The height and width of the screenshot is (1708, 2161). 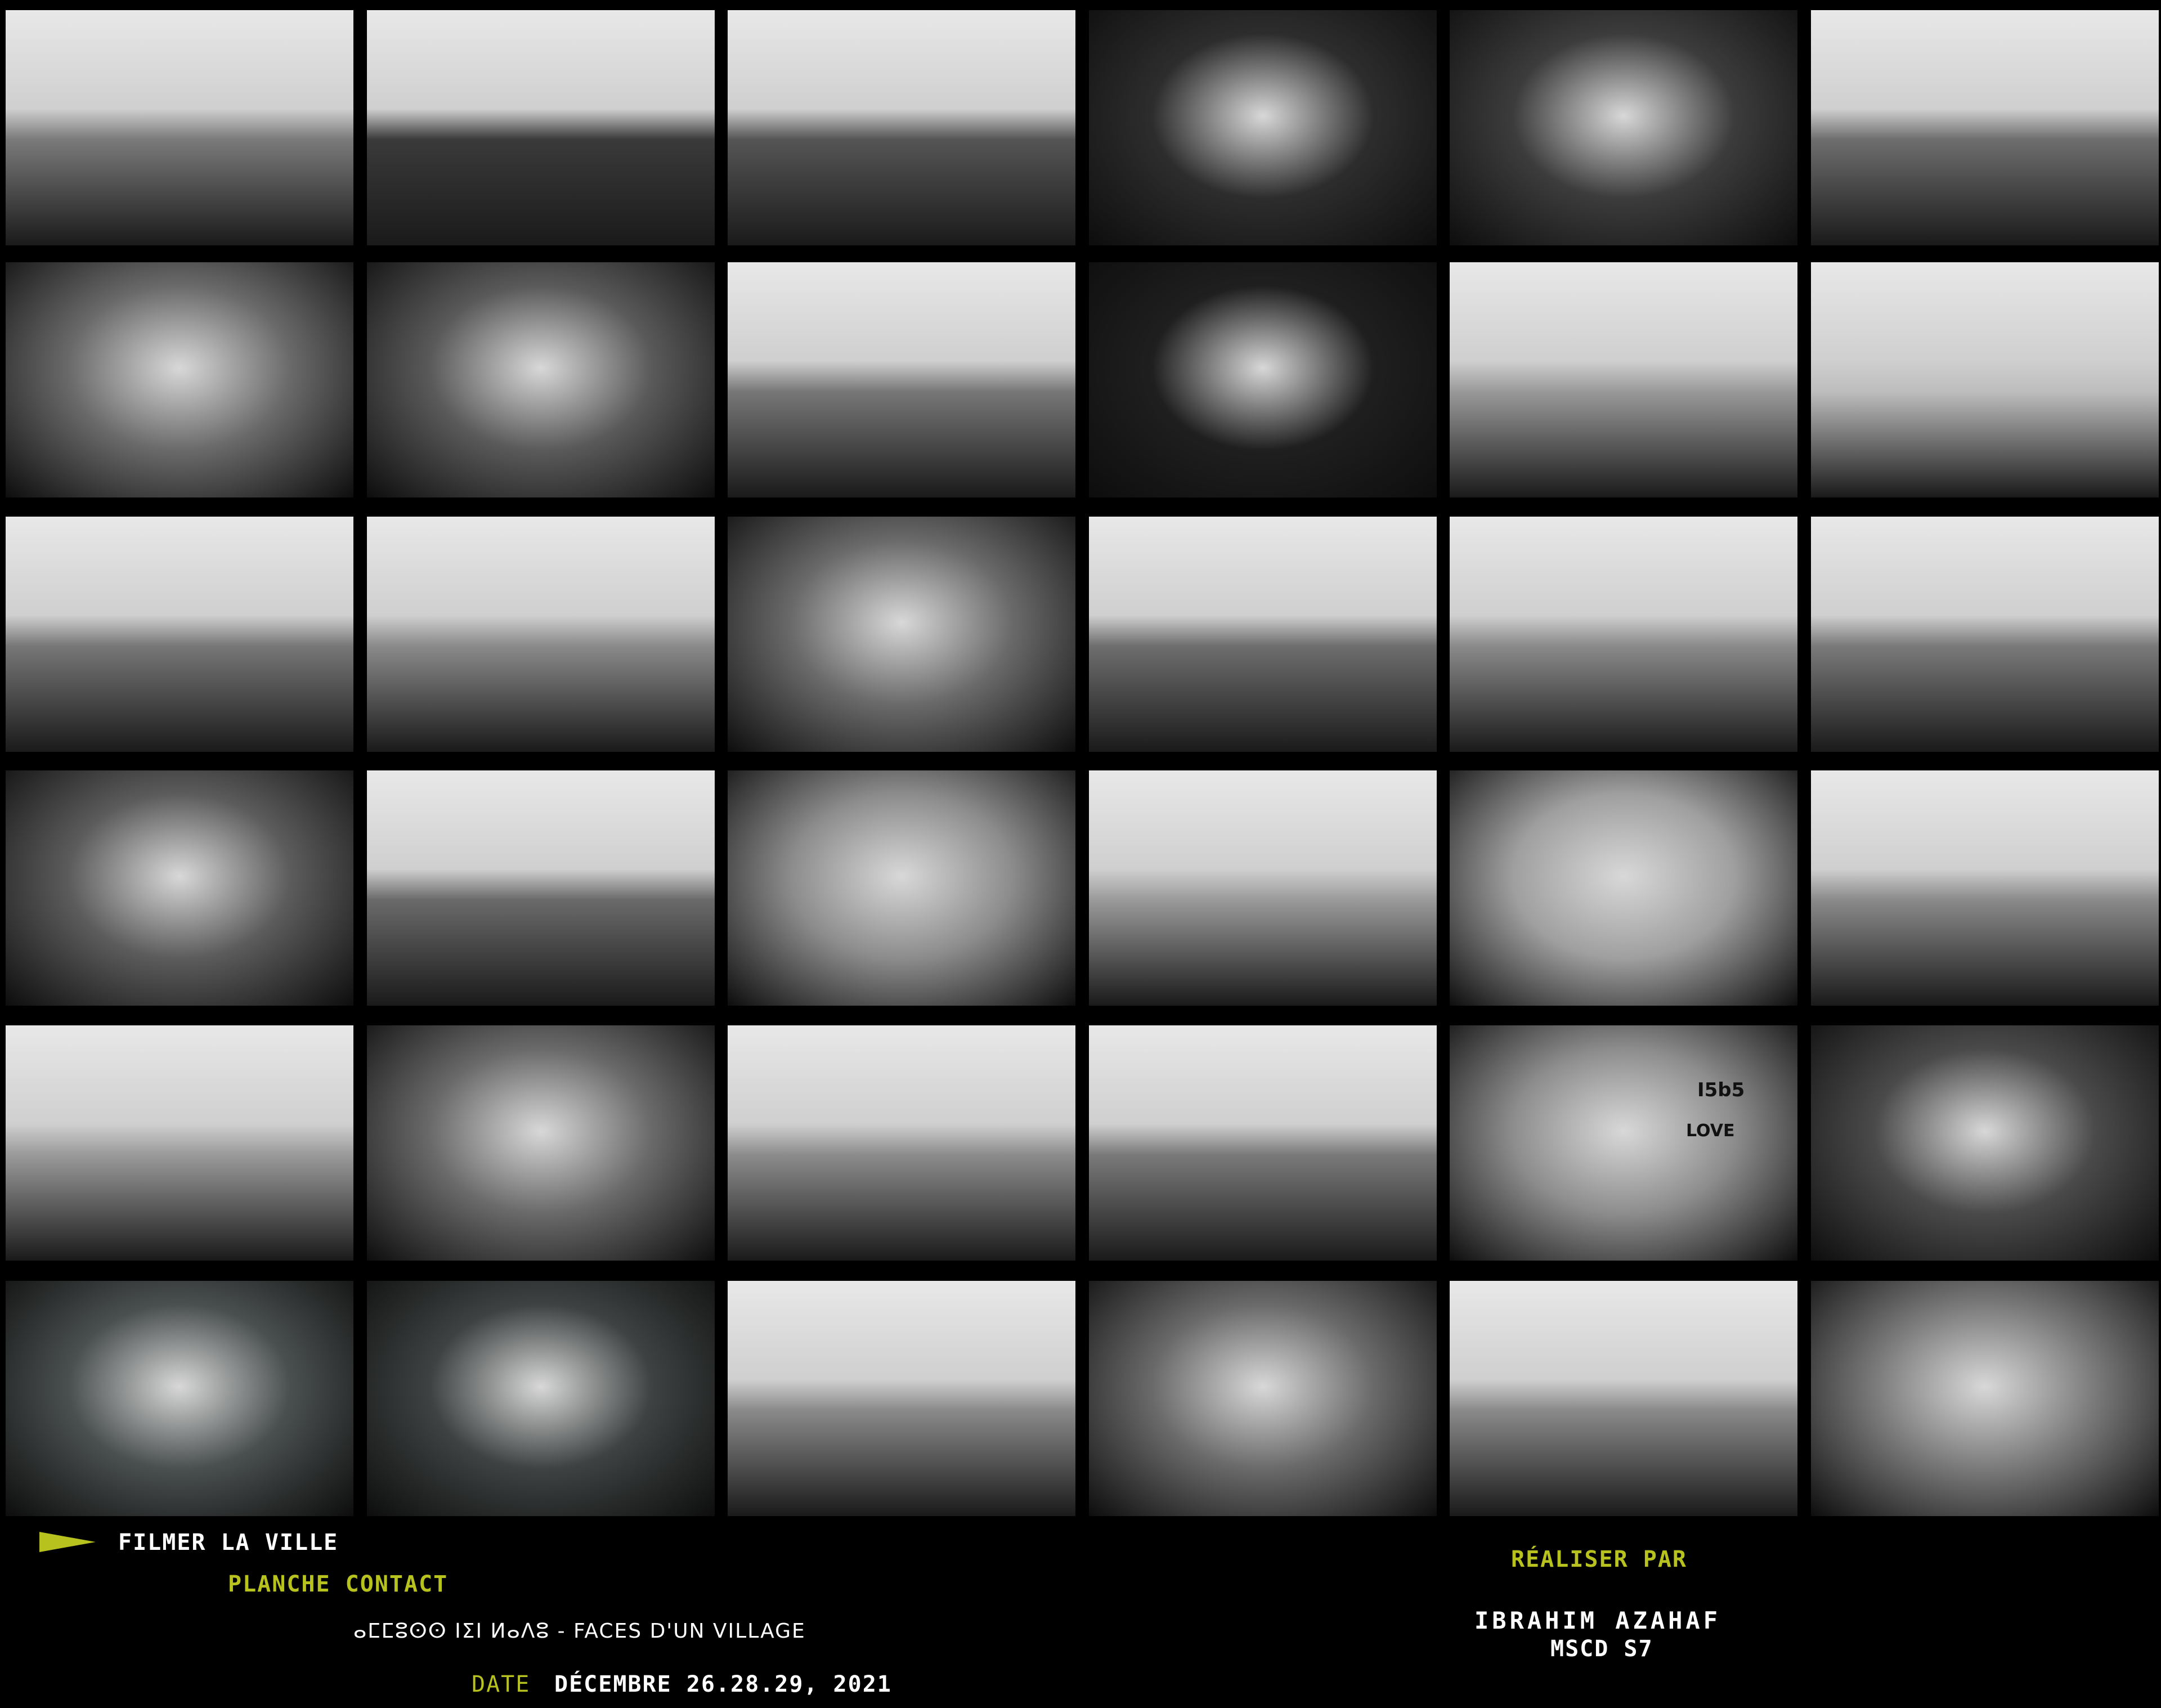 What do you see at coordinates (541, 1398) in the screenshot?
I see `photo-dark-interior` at bounding box center [541, 1398].